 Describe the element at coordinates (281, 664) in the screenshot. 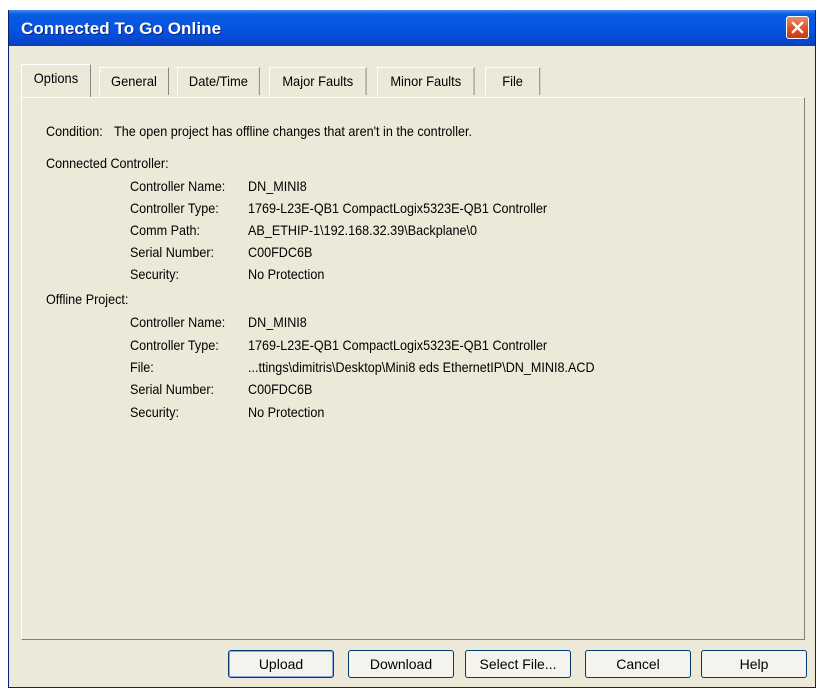

I see `upload-button: Upload` at that location.